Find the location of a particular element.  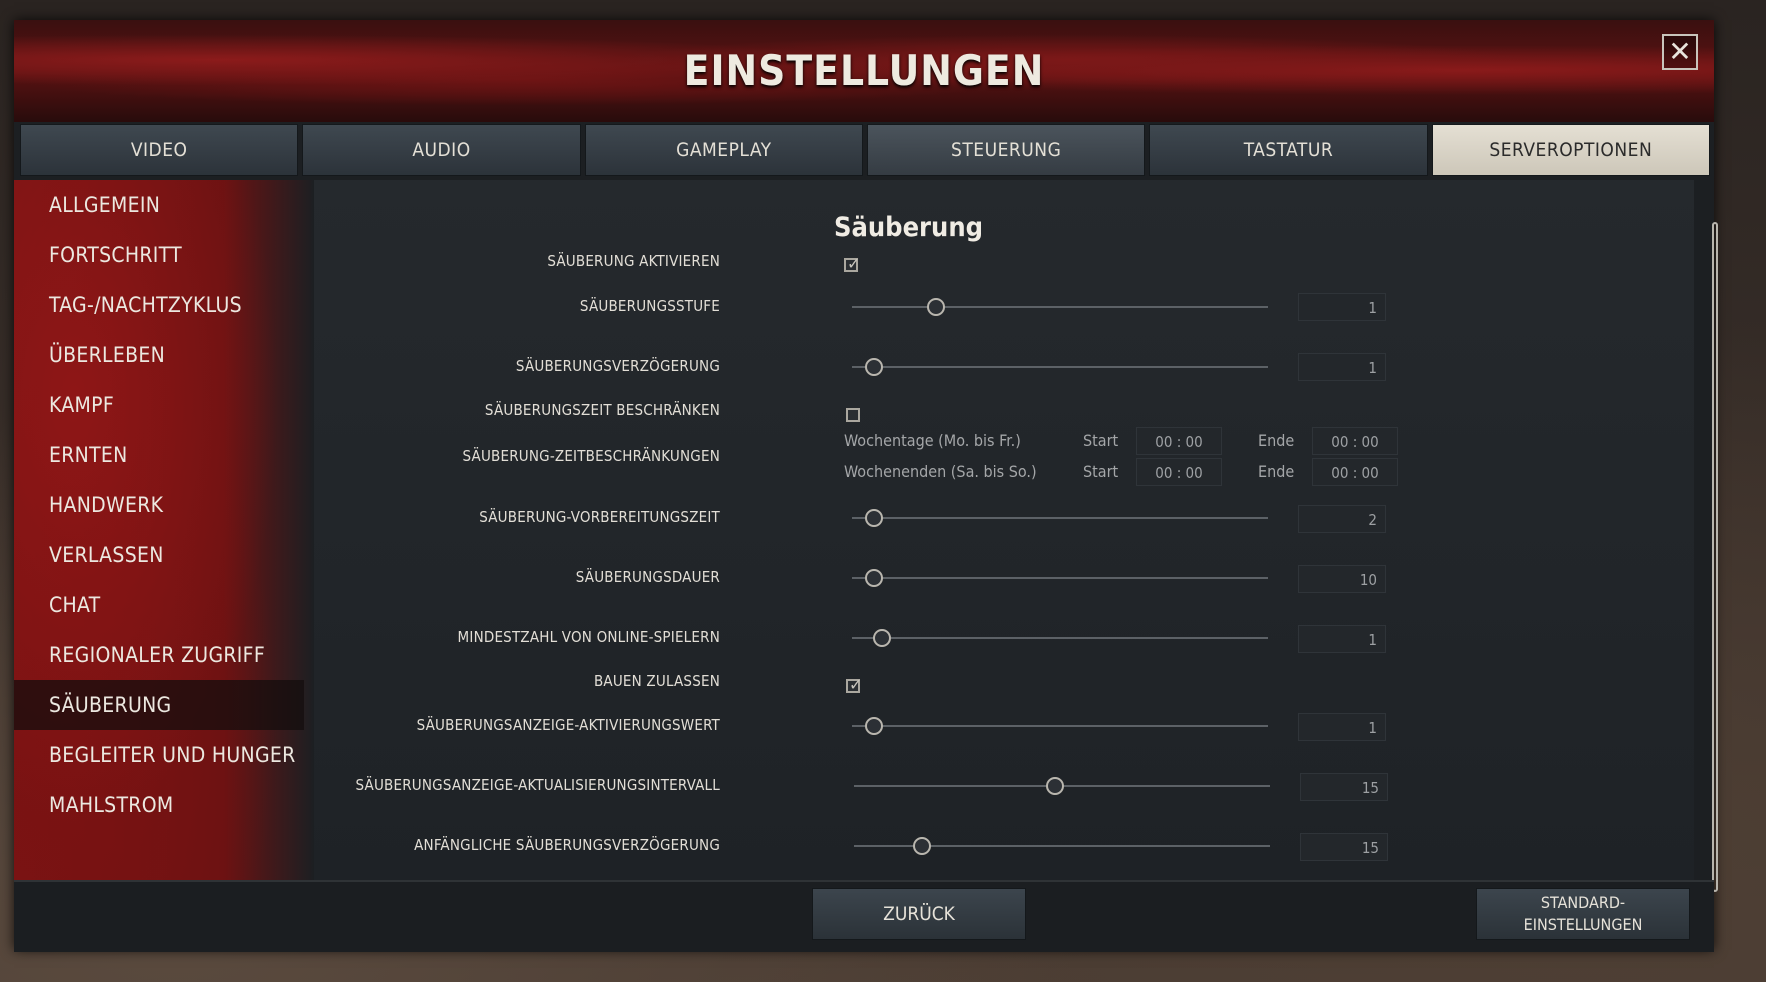

weekends-start-label: Start is located at coordinates (1101, 471).